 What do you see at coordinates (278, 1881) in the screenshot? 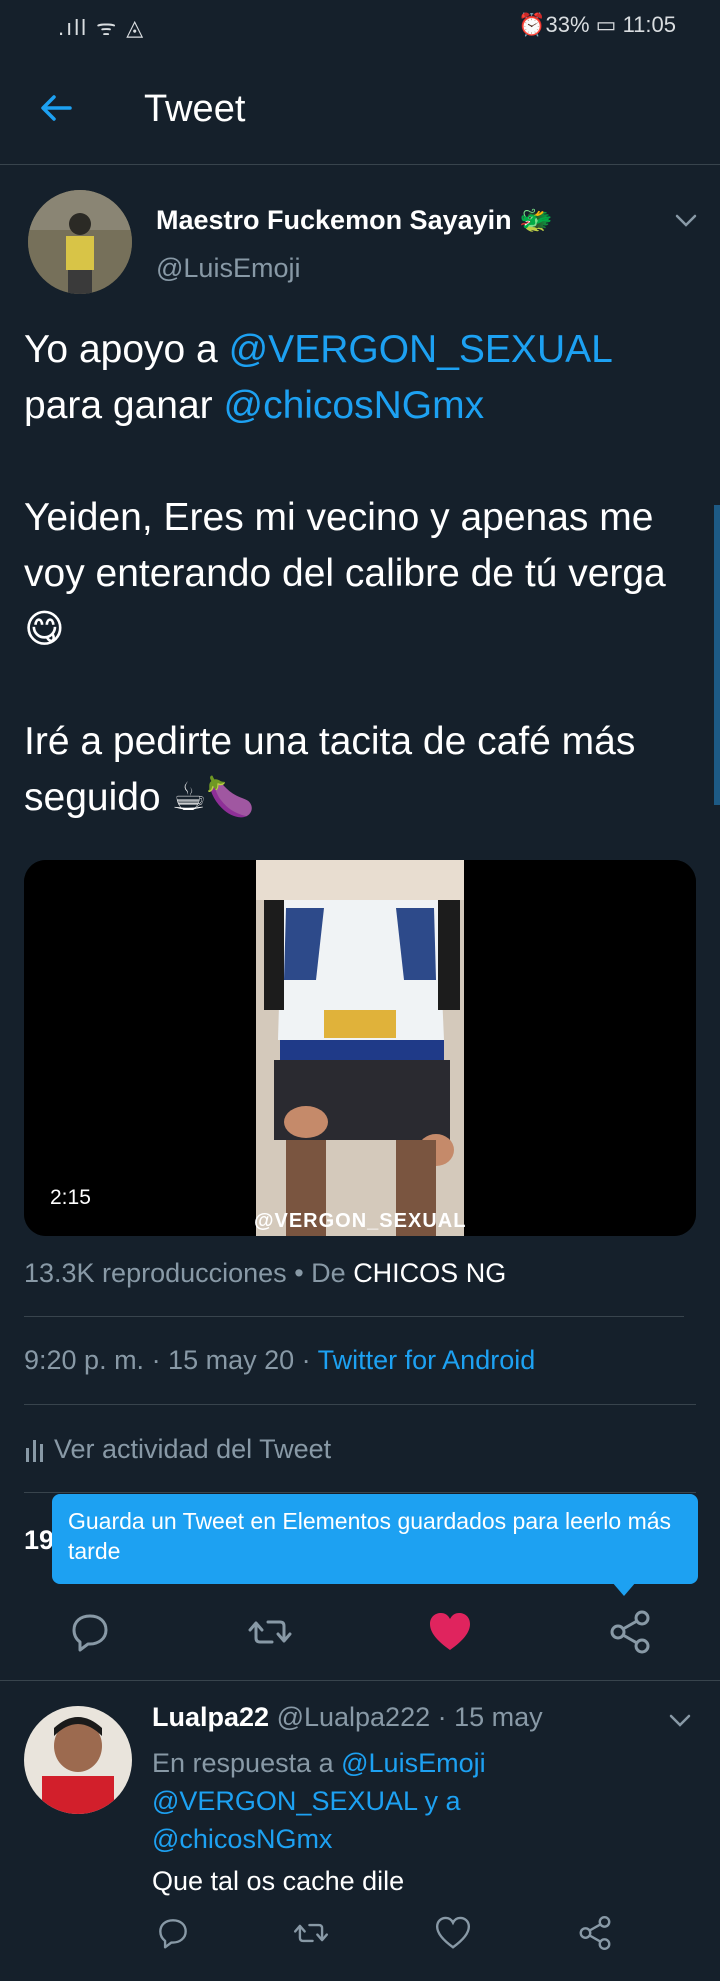
I see `reply-text: Que tal os cache dile` at bounding box center [278, 1881].